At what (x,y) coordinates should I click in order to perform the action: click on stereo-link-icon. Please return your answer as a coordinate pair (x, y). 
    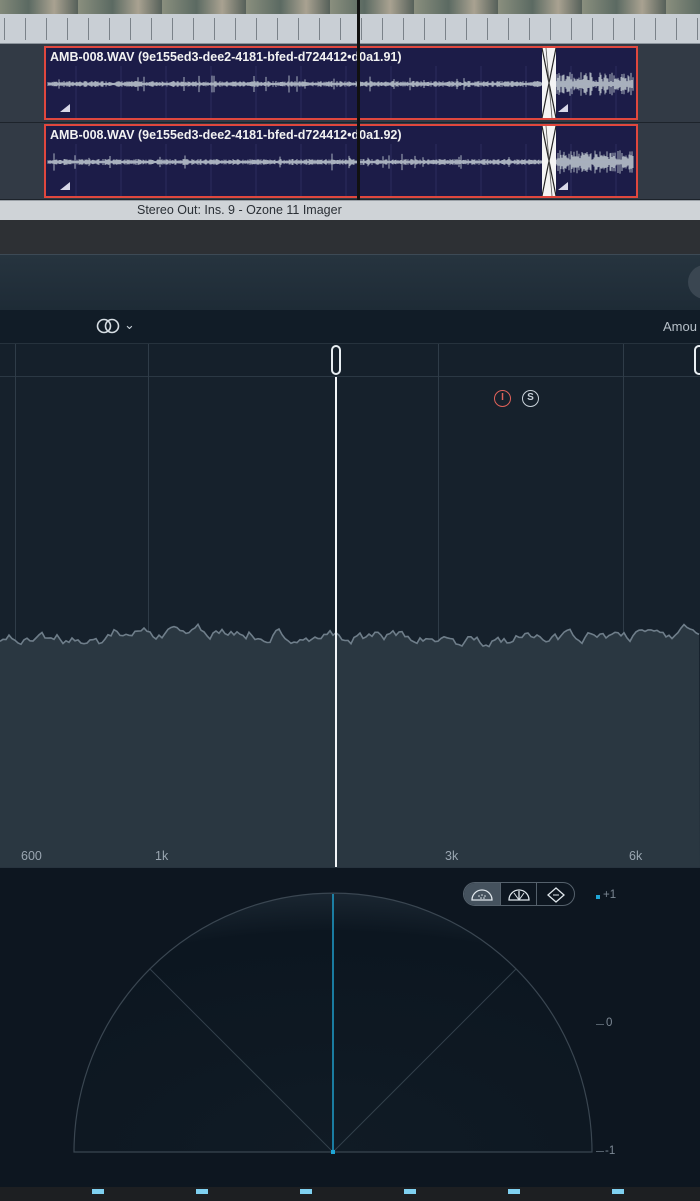
    Looking at the image, I should click on (109, 326).